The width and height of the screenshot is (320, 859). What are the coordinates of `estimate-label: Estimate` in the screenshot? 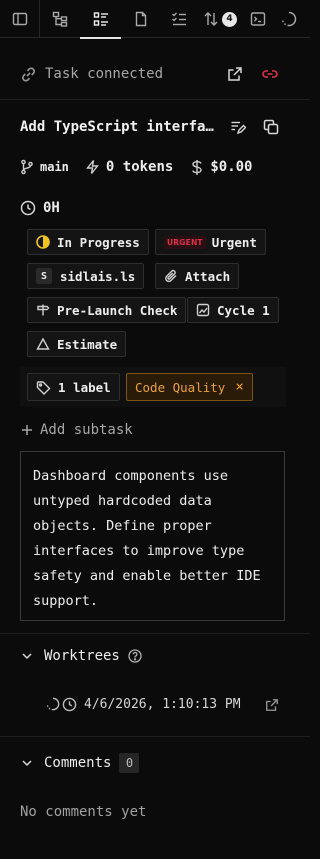 It's located at (87, 344).